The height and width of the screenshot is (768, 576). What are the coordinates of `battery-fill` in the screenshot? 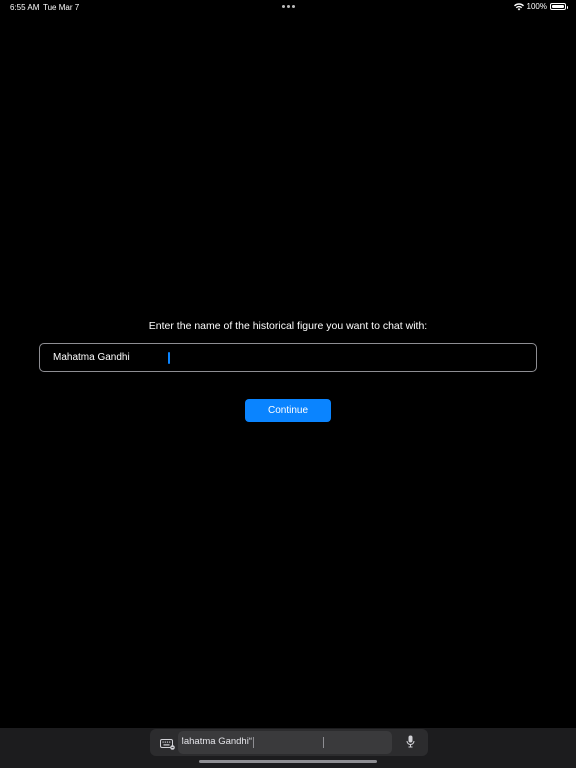 It's located at (558, 6).